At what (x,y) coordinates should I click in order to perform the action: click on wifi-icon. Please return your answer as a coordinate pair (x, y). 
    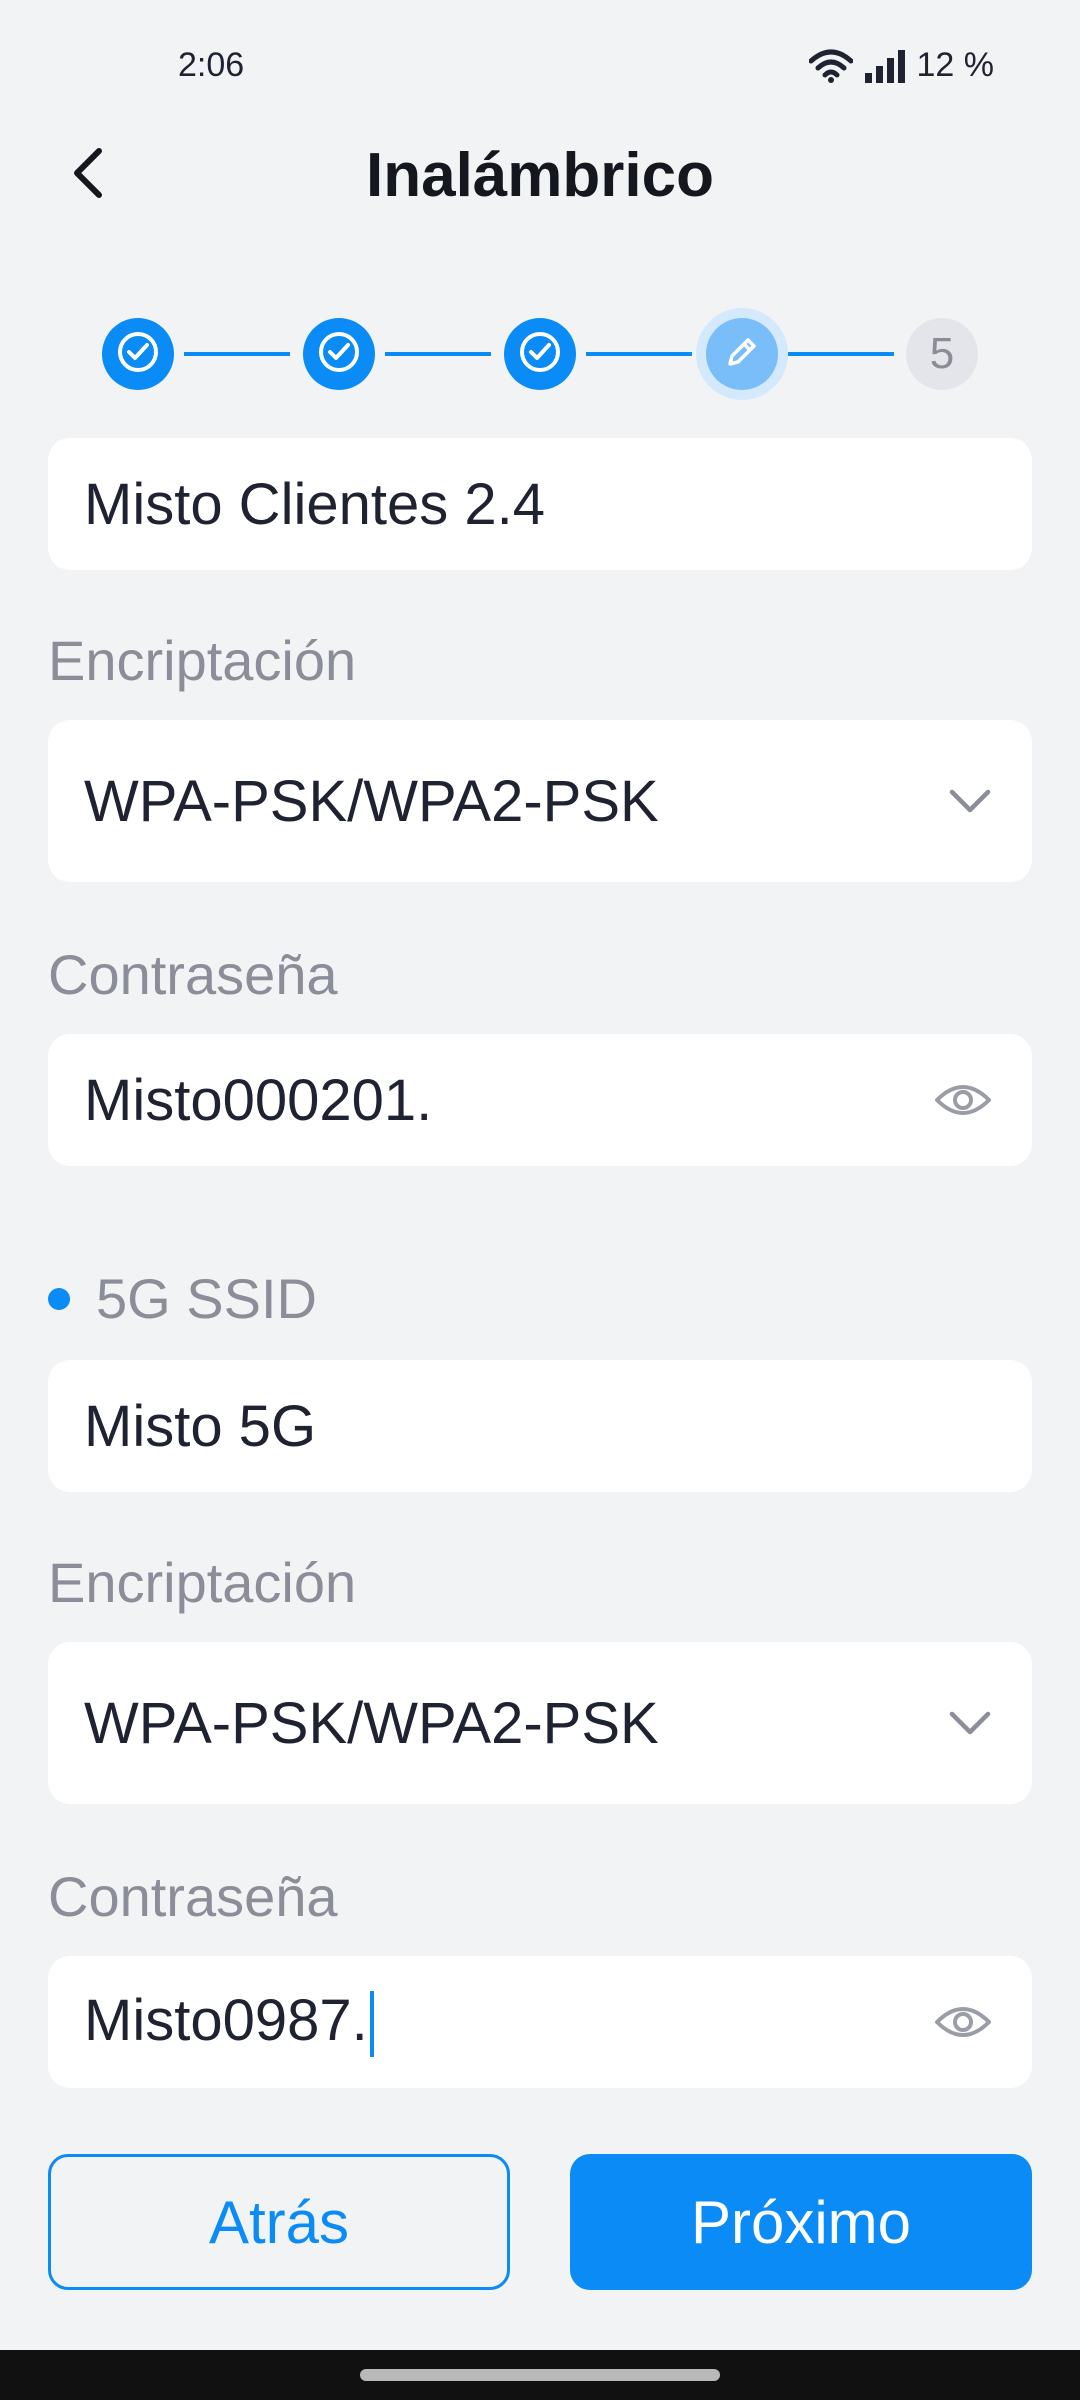
    Looking at the image, I should click on (830, 66).